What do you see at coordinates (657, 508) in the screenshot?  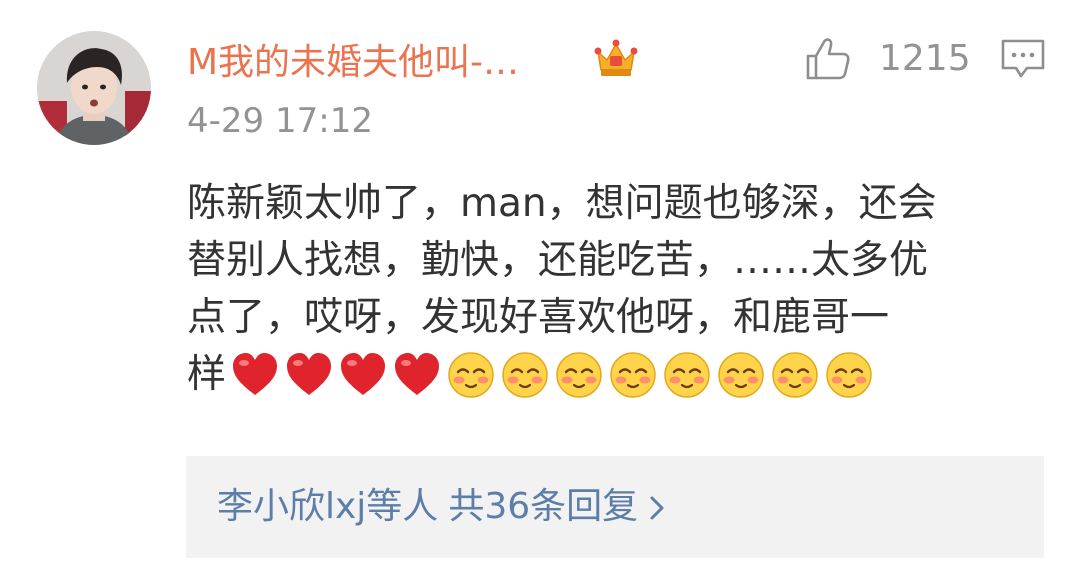 I see `chevron-right-icon` at bounding box center [657, 508].